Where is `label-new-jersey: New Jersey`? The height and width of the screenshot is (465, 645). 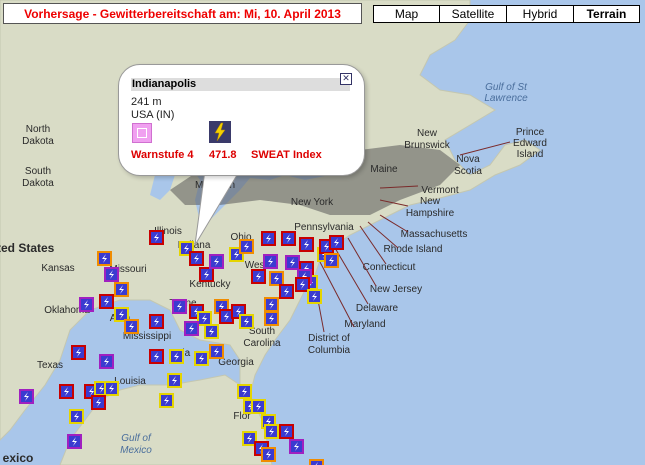 label-new-jersey: New Jersey is located at coordinates (396, 289).